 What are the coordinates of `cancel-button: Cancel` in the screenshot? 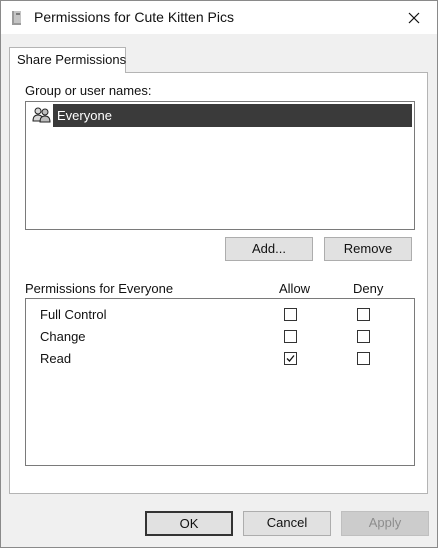 It's located at (287, 523).